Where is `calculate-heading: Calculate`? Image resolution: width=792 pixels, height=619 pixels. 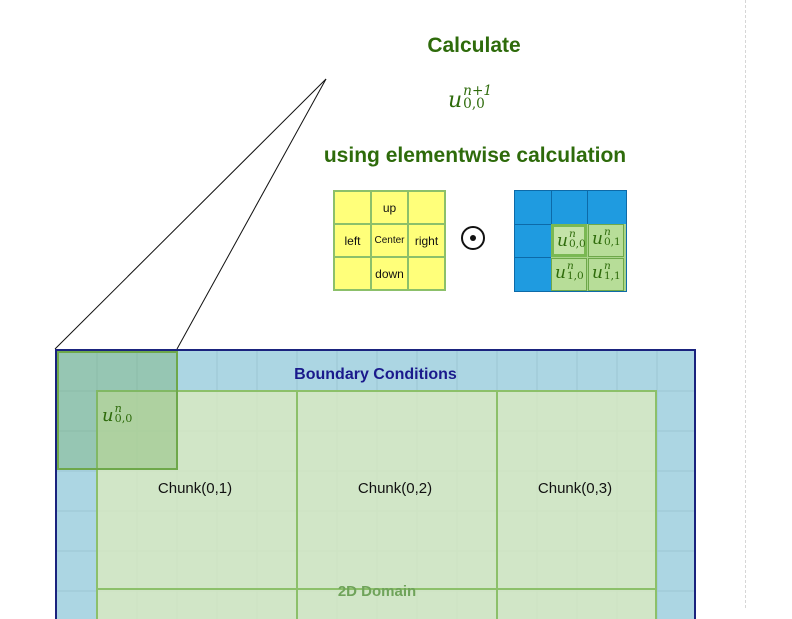 calculate-heading: Calculate is located at coordinates (474, 45).